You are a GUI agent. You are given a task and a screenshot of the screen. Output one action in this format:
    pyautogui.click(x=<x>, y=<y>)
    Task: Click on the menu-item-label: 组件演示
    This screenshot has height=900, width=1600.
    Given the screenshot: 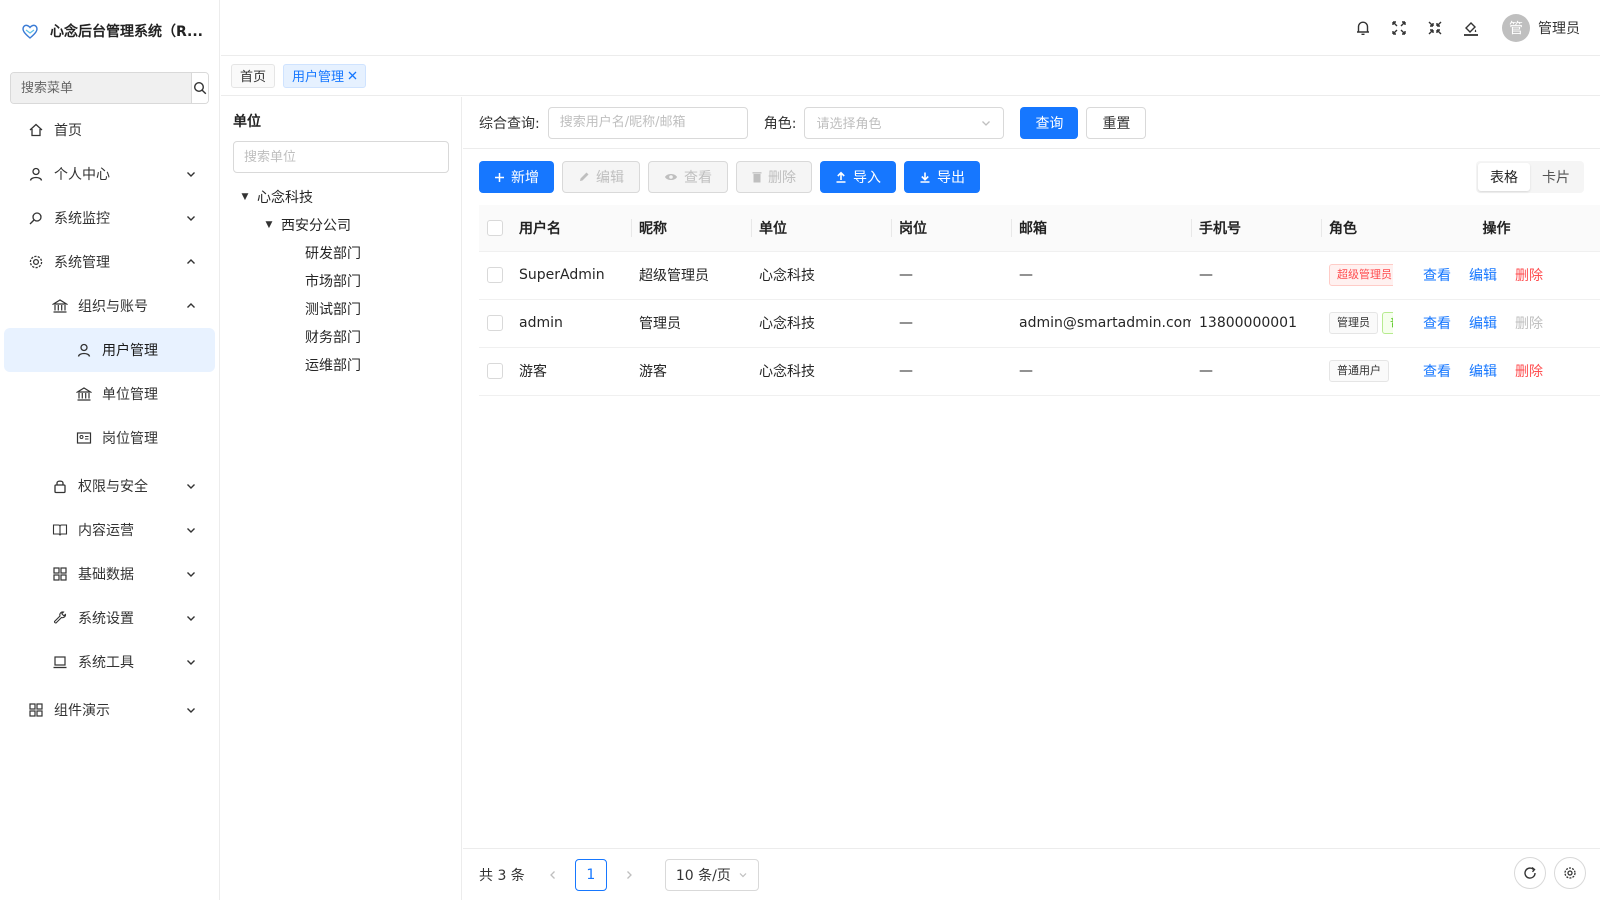 What is the action you would take?
    pyautogui.click(x=82, y=711)
    